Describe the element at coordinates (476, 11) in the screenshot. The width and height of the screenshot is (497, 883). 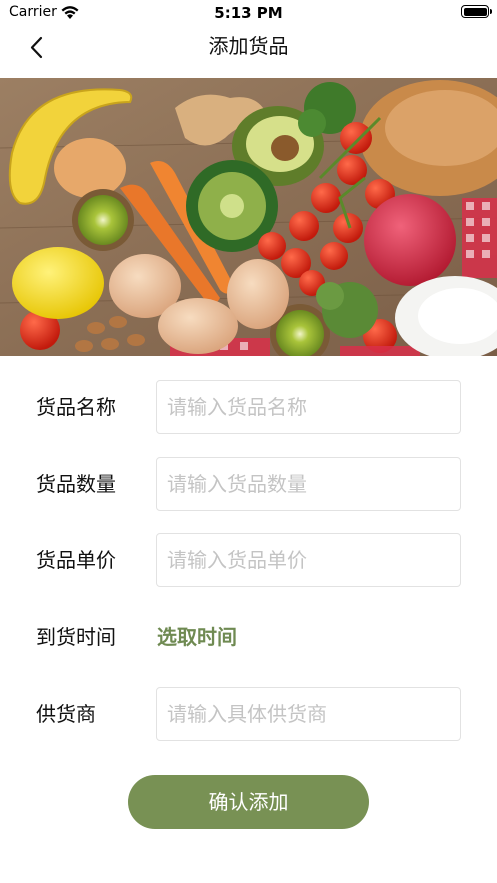
I see `battery-icon` at that location.